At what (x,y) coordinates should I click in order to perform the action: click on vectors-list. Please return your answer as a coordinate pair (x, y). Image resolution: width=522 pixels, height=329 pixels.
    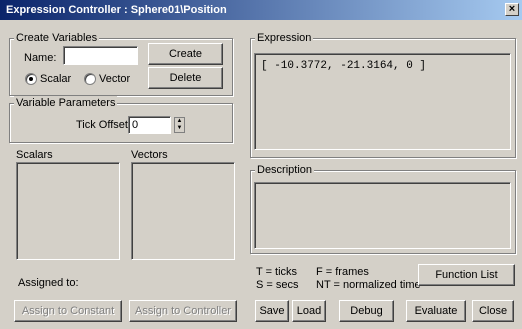
    Looking at the image, I should click on (183, 211).